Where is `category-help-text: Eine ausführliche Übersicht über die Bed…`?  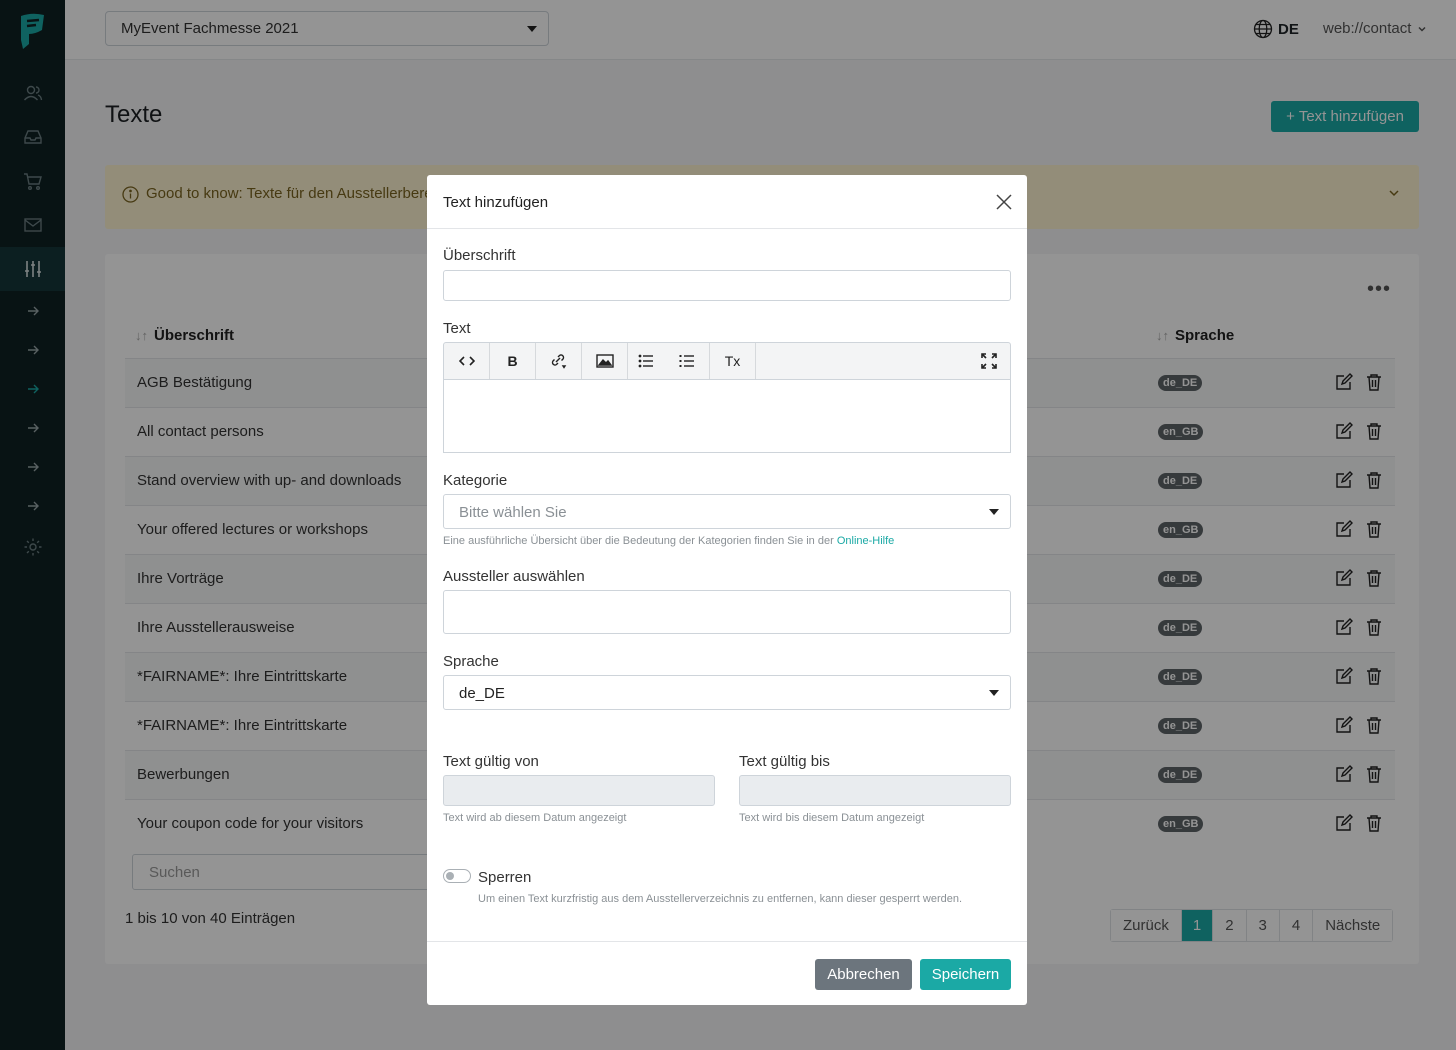 category-help-text: Eine ausführliche Übersicht über die Bed… is located at coordinates (638, 541).